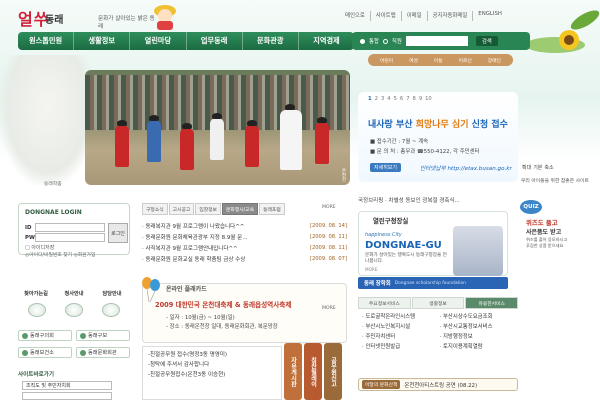 The width and height of the screenshot is (600, 400). Describe the element at coordinates (371, 269) in the screenshot. I see `mayor-office-more: MORE` at that location.